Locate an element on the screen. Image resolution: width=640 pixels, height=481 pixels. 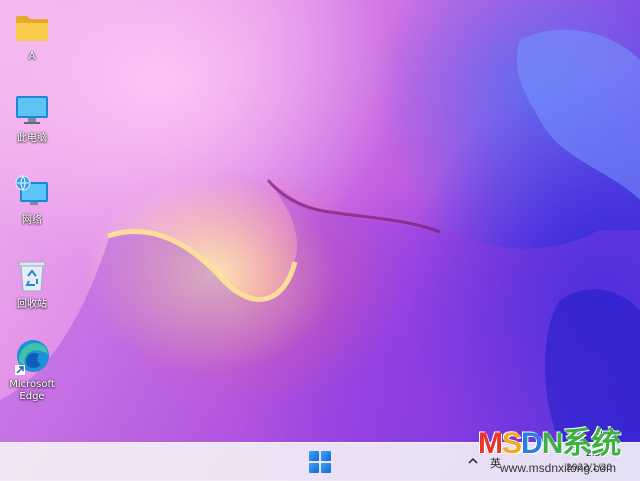
desktop-icon-label: 回收站 is located at coordinates (32, 304).